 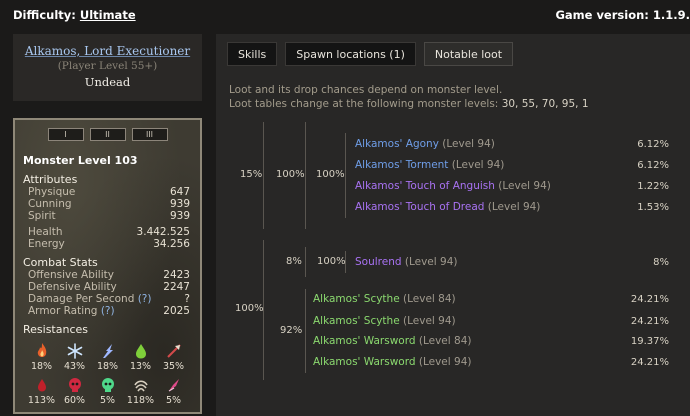 What do you see at coordinates (249, 308) in the screenshot?
I see `group-chance: 100%` at bounding box center [249, 308].